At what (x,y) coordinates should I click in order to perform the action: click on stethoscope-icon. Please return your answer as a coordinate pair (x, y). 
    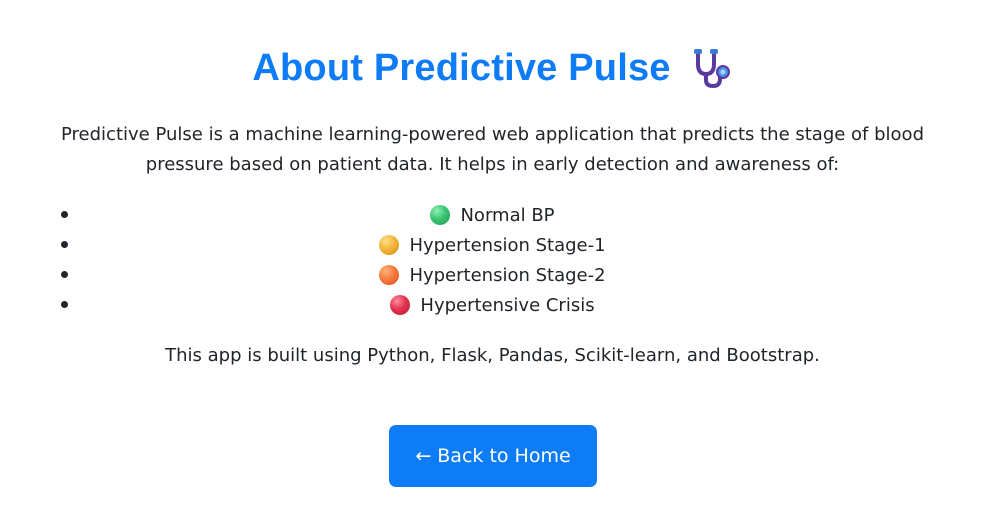
    Looking at the image, I should click on (711, 68).